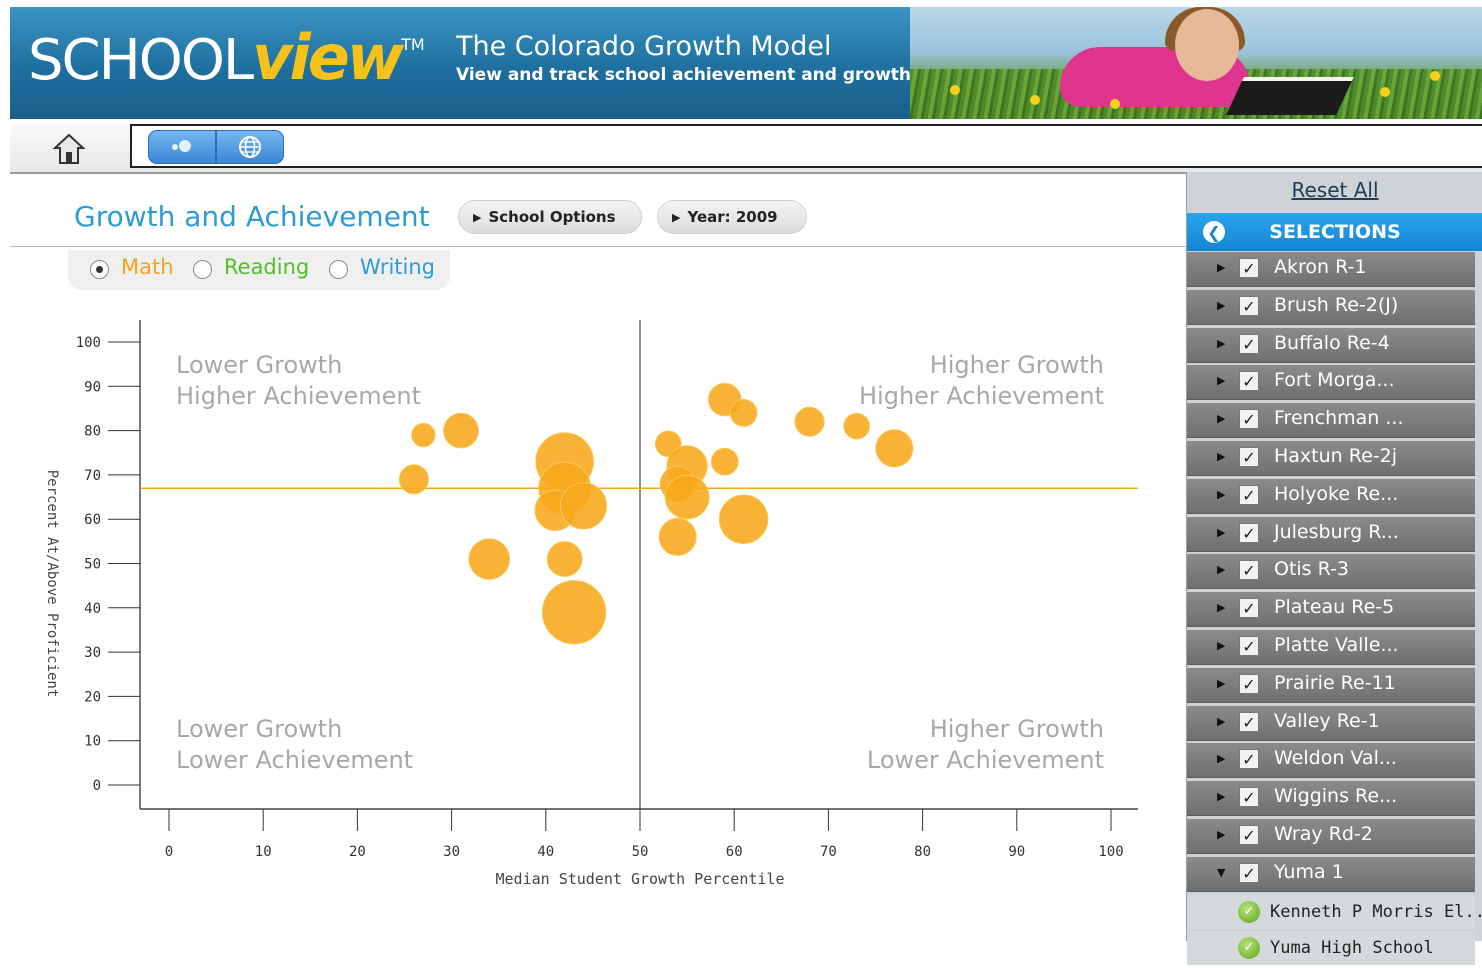 Image resolution: width=1482 pixels, height=968 pixels. What do you see at coordinates (477, 217) in the screenshot?
I see `play-arrow-icon: ▶` at bounding box center [477, 217].